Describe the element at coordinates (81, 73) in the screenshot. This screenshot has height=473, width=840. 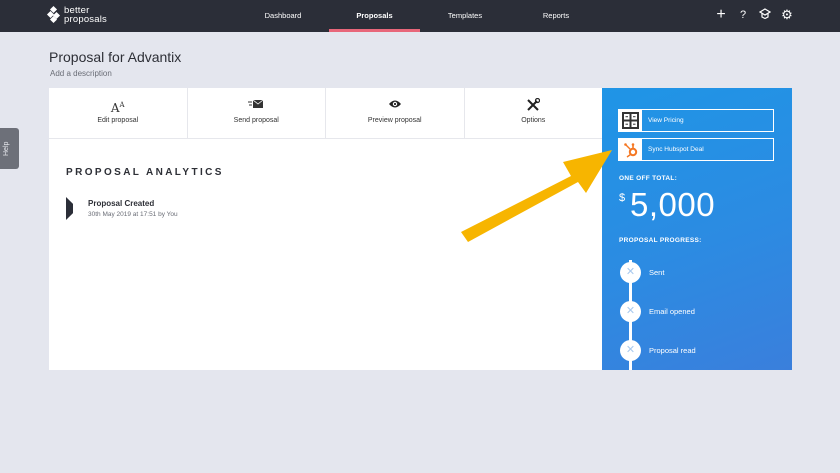
I see `description-field: Add a description` at that location.